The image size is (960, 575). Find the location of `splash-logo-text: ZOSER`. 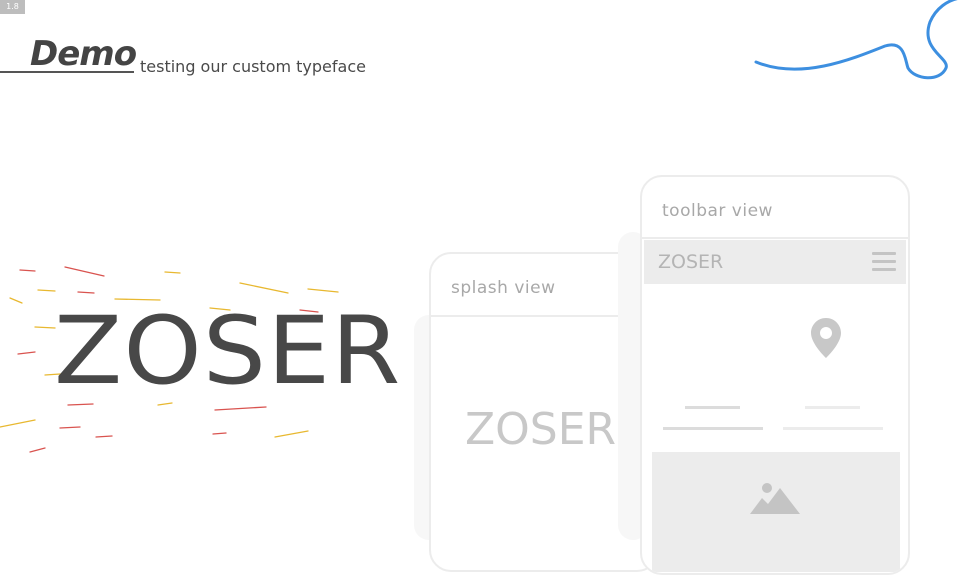

splash-logo-text: ZOSER is located at coordinates (541, 429).